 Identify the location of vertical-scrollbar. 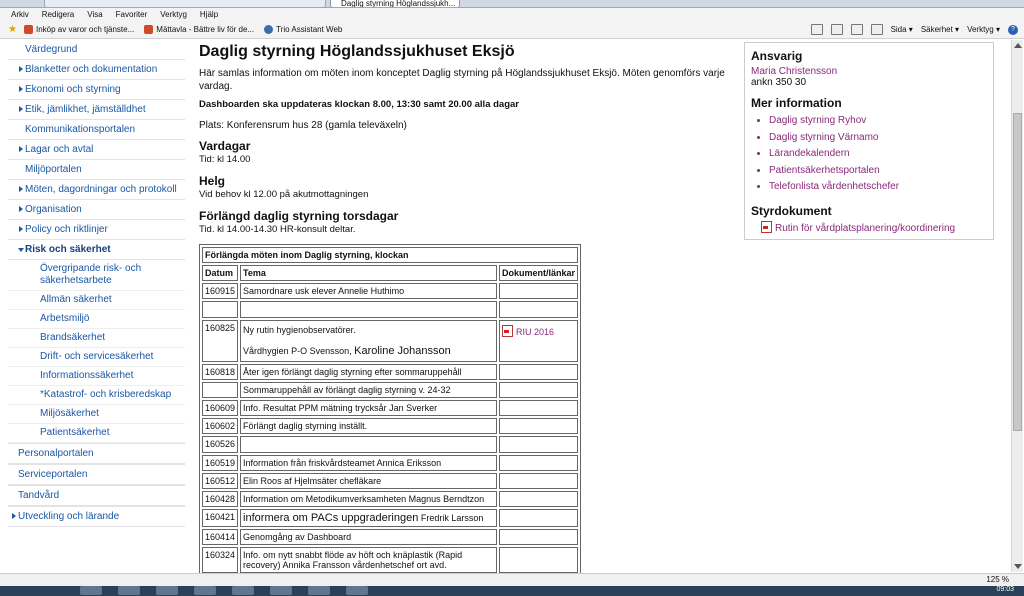
(1017, 306).